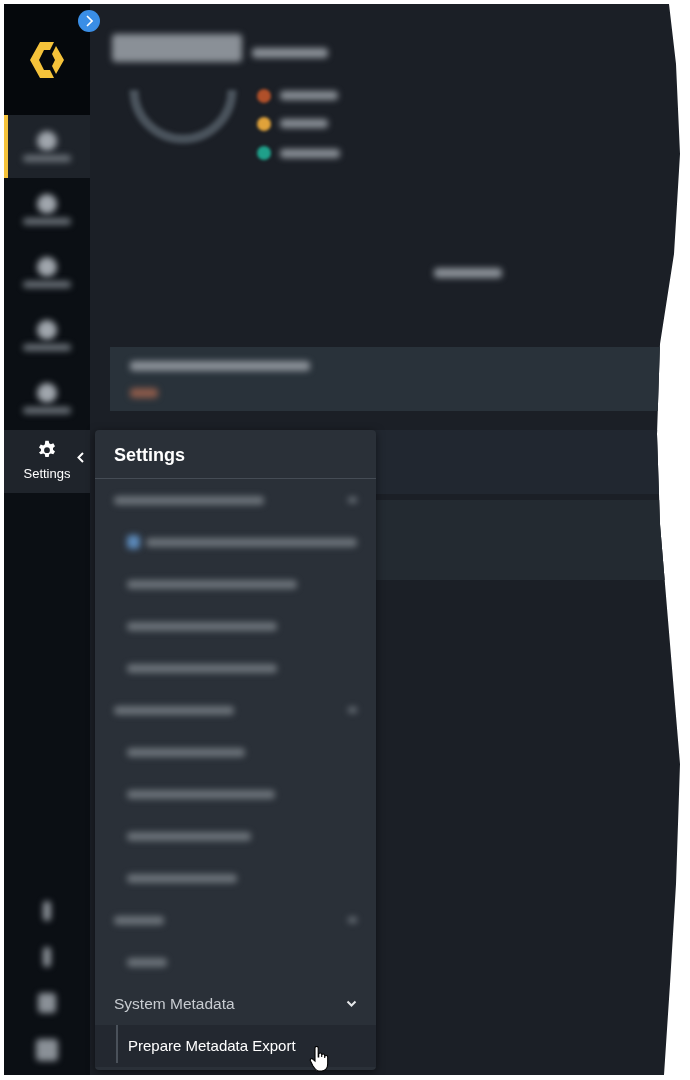 This screenshot has width=690, height=1080. What do you see at coordinates (80, 457) in the screenshot?
I see `caret-icon` at bounding box center [80, 457].